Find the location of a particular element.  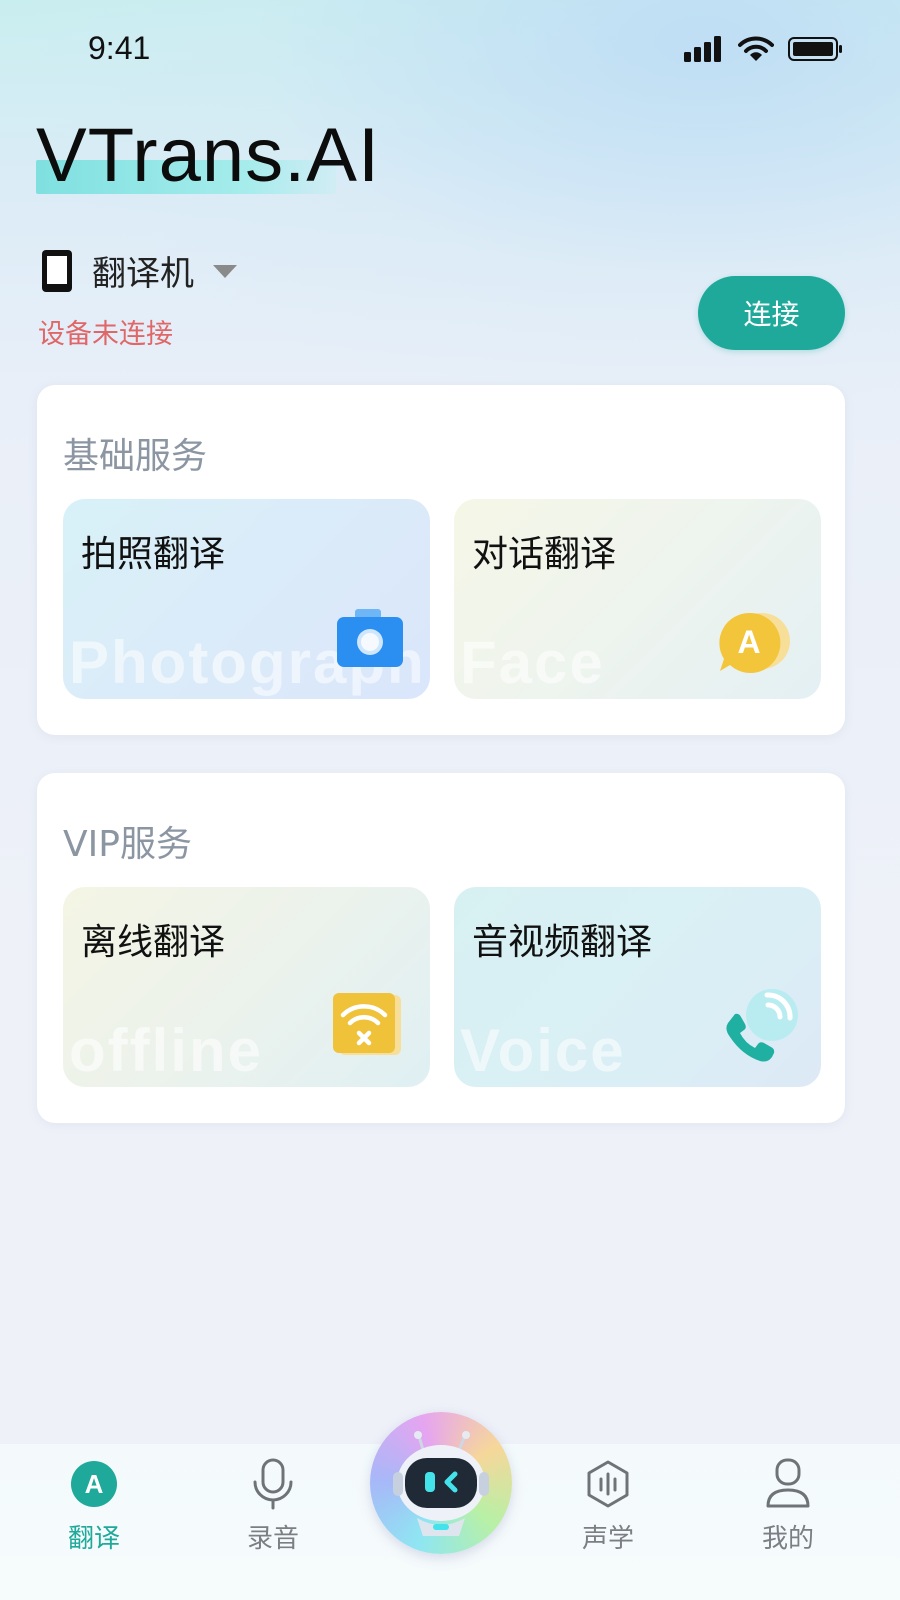

chevron-down-icon is located at coordinates (225, 271).